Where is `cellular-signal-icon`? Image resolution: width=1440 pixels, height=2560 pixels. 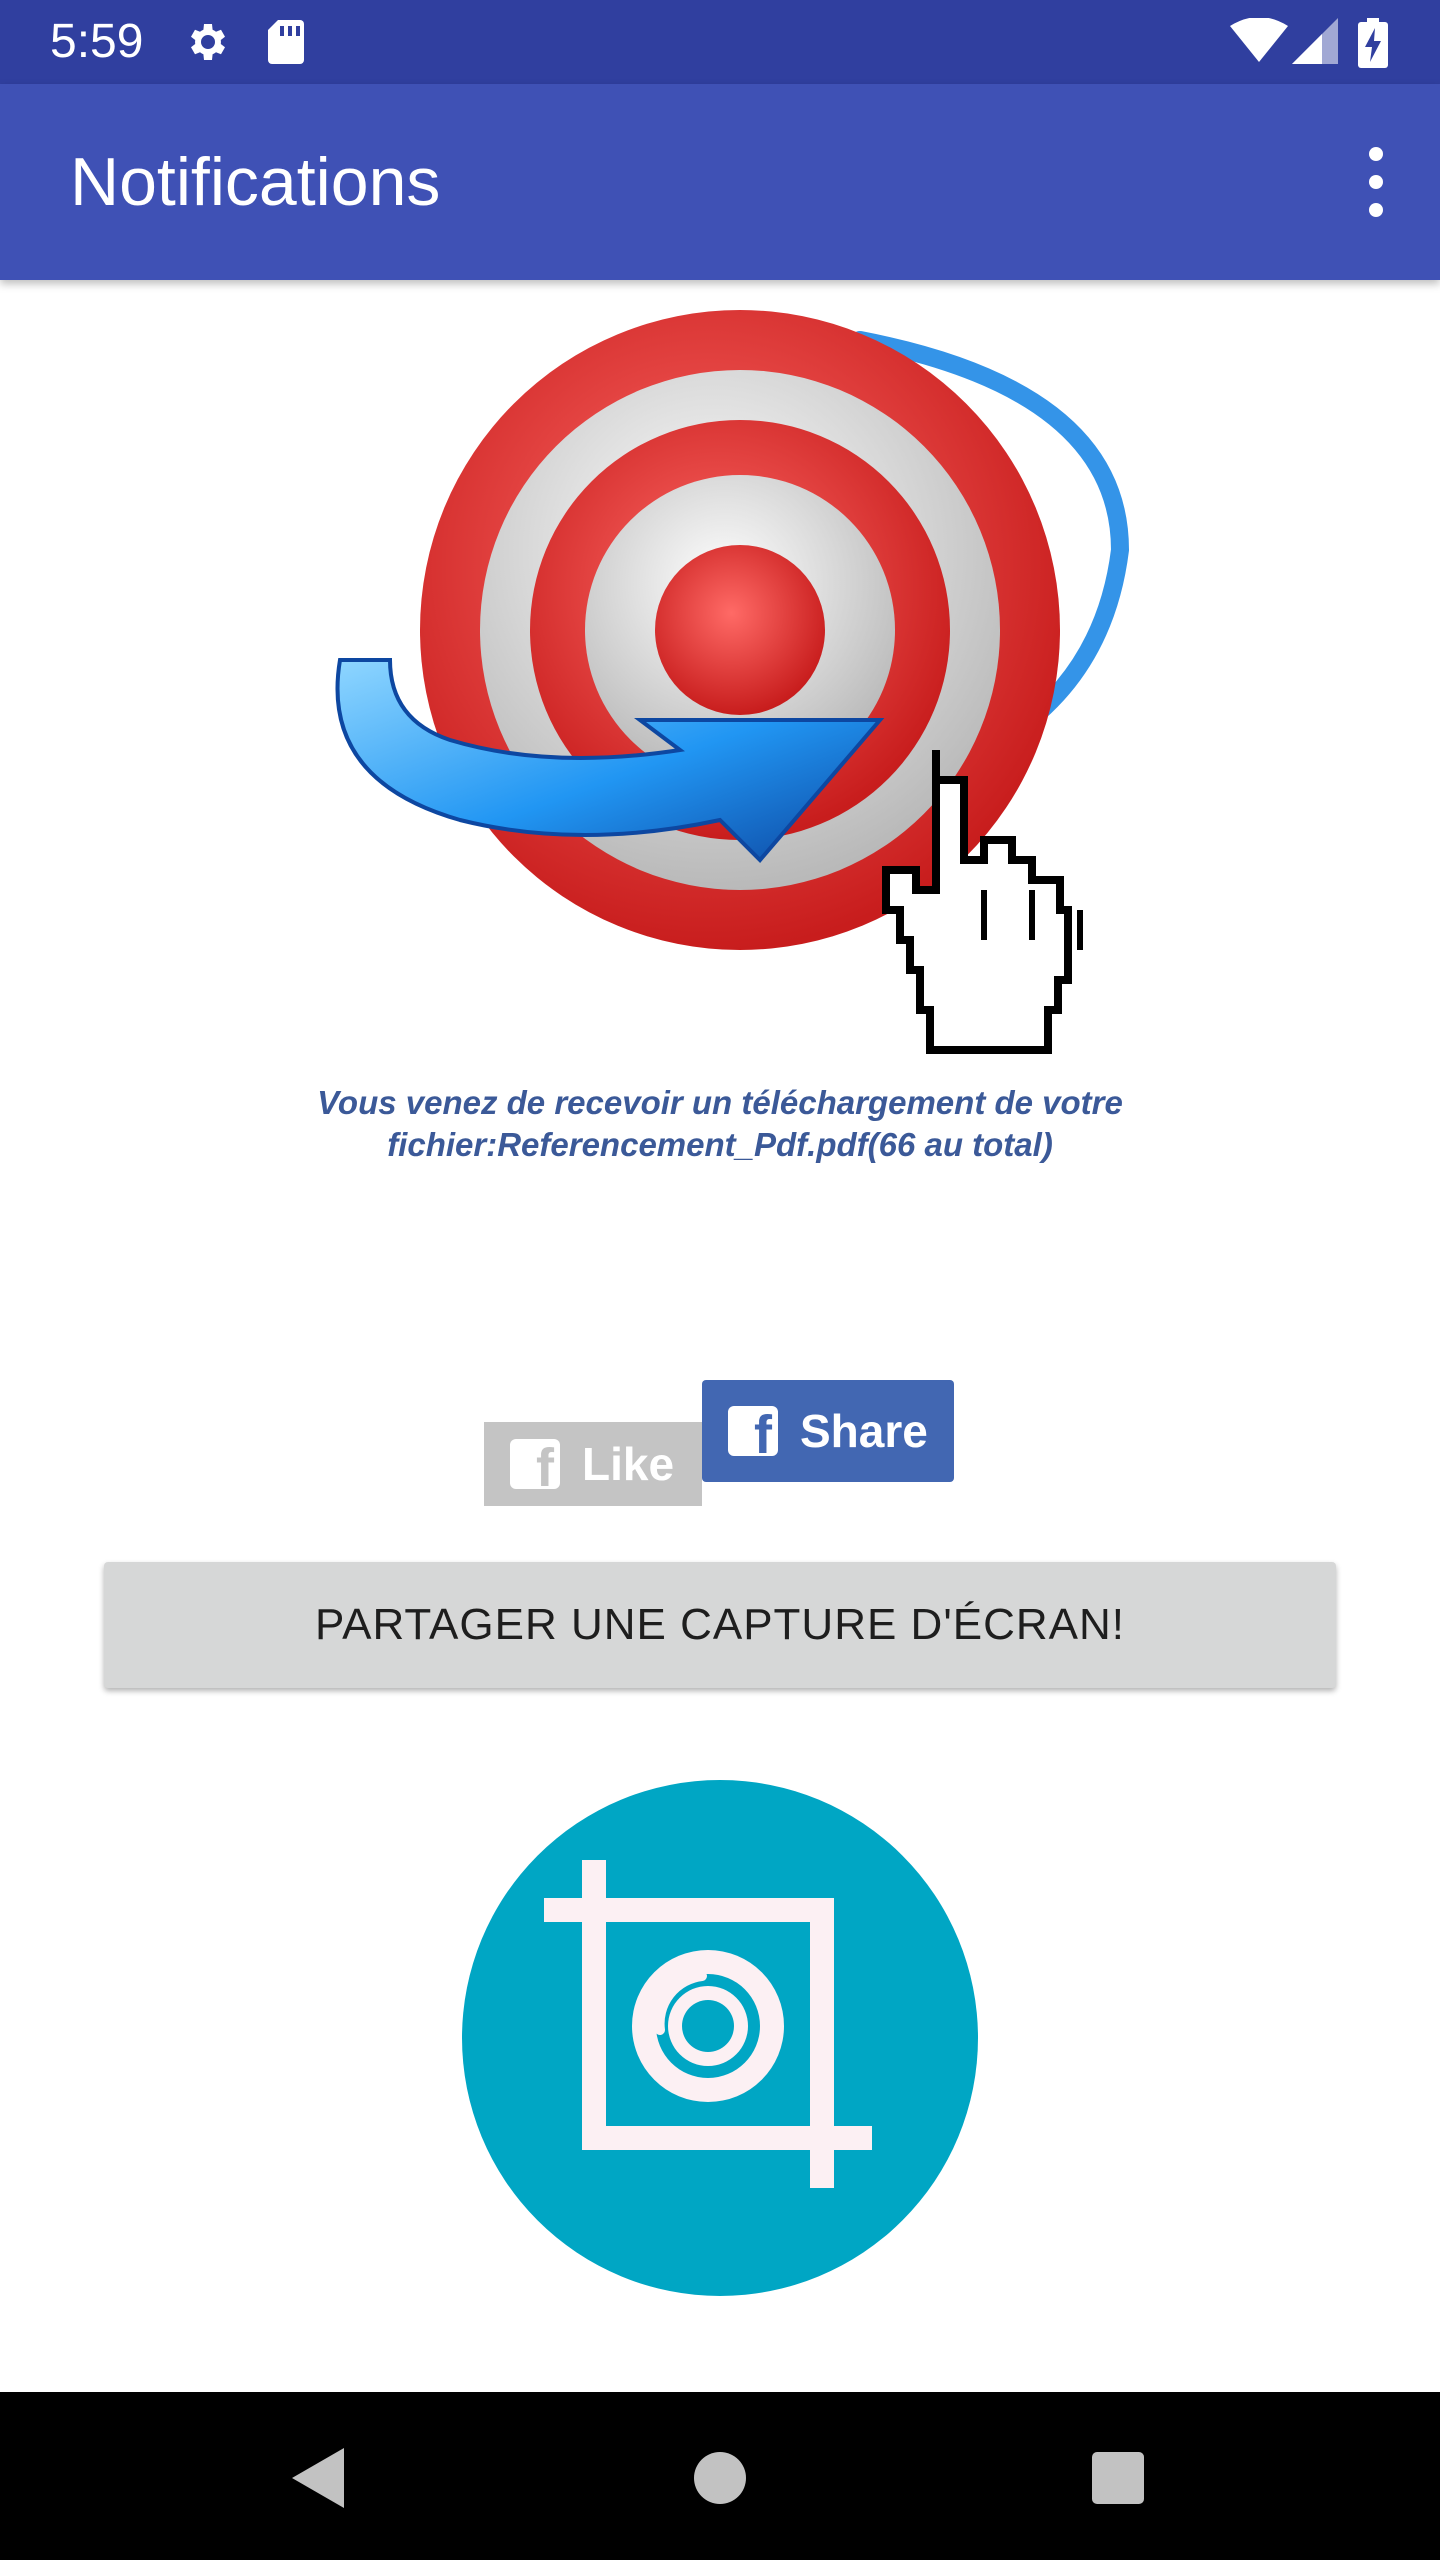 cellular-signal-icon is located at coordinates (1315, 41).